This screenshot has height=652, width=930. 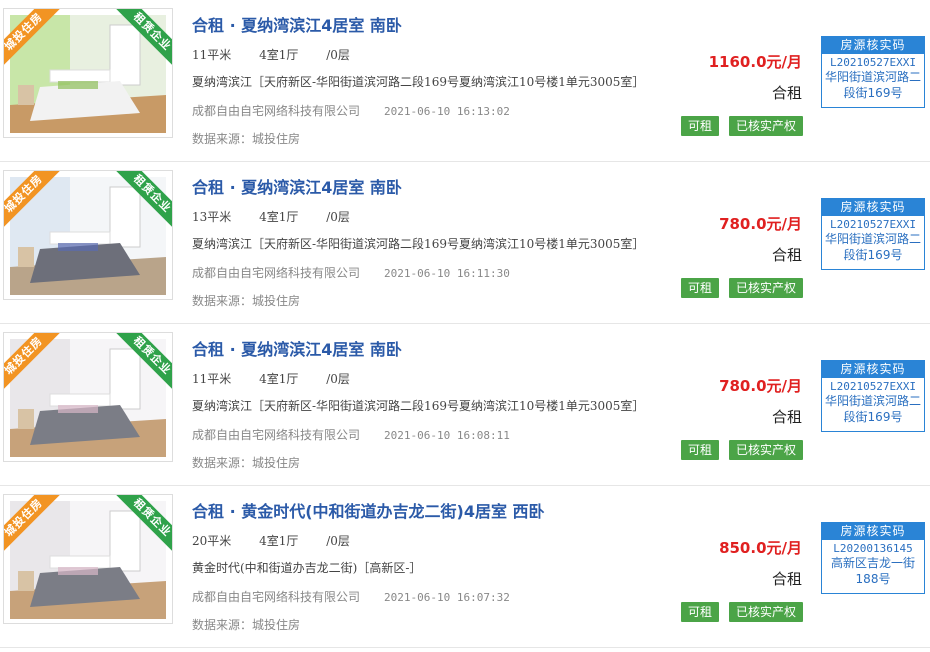 I want to click on verification-location: 高新区吉龙一街188号, so click(x=872, y=571).